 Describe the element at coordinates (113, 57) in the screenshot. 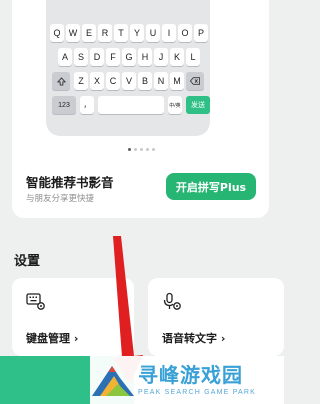

I see `key-f: F` at that location.